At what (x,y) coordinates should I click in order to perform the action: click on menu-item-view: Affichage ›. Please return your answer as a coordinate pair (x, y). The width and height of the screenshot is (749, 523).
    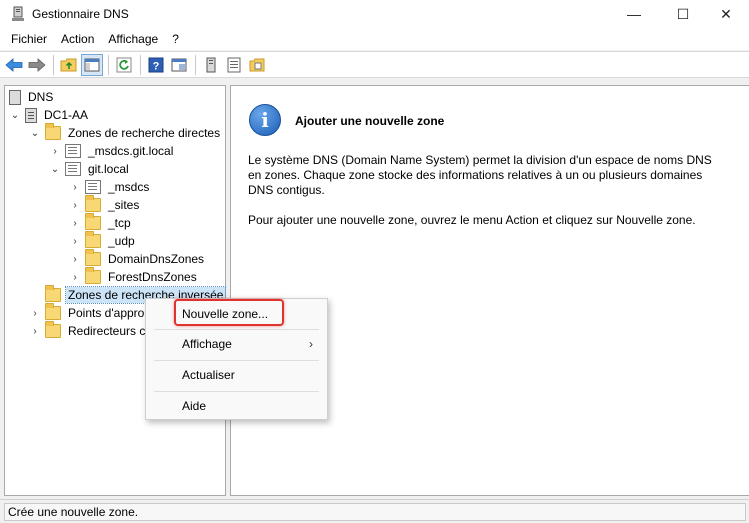
    Looking at the image, I should click on (236, 344).